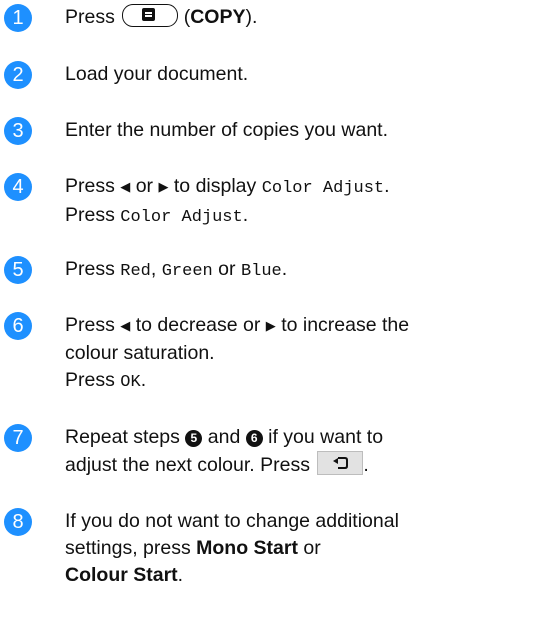  I want to click on to-decrease-text: to decrease or, so click(198, 325).